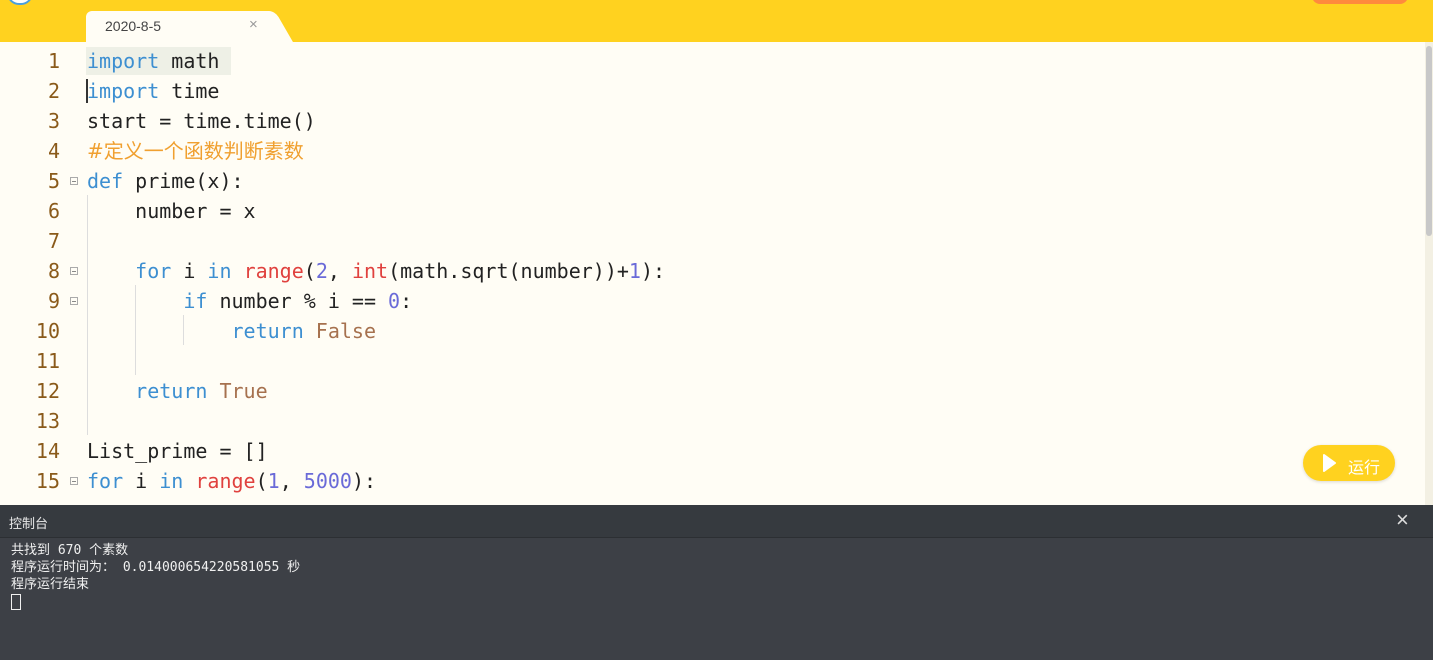  Describe the element at coordinates (406, 301) in the screenshot. I see `code-text: :` at that location.